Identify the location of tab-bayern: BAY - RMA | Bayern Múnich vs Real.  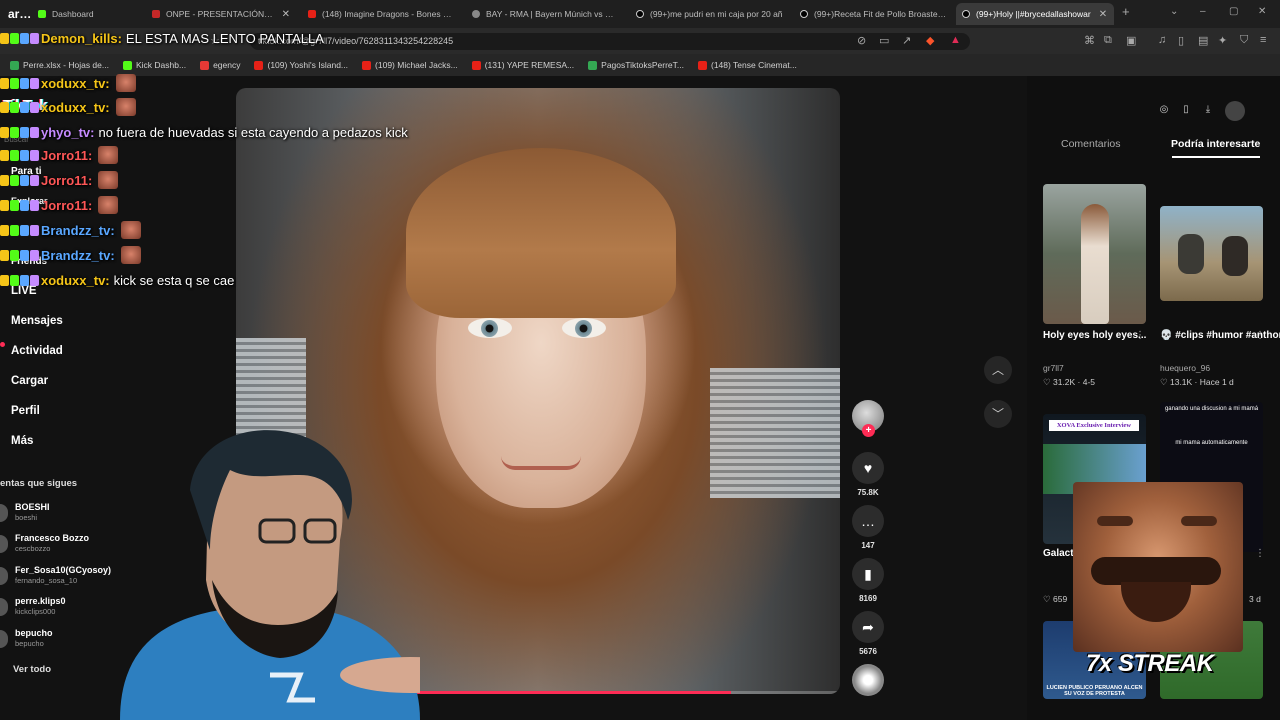
(545, 14).